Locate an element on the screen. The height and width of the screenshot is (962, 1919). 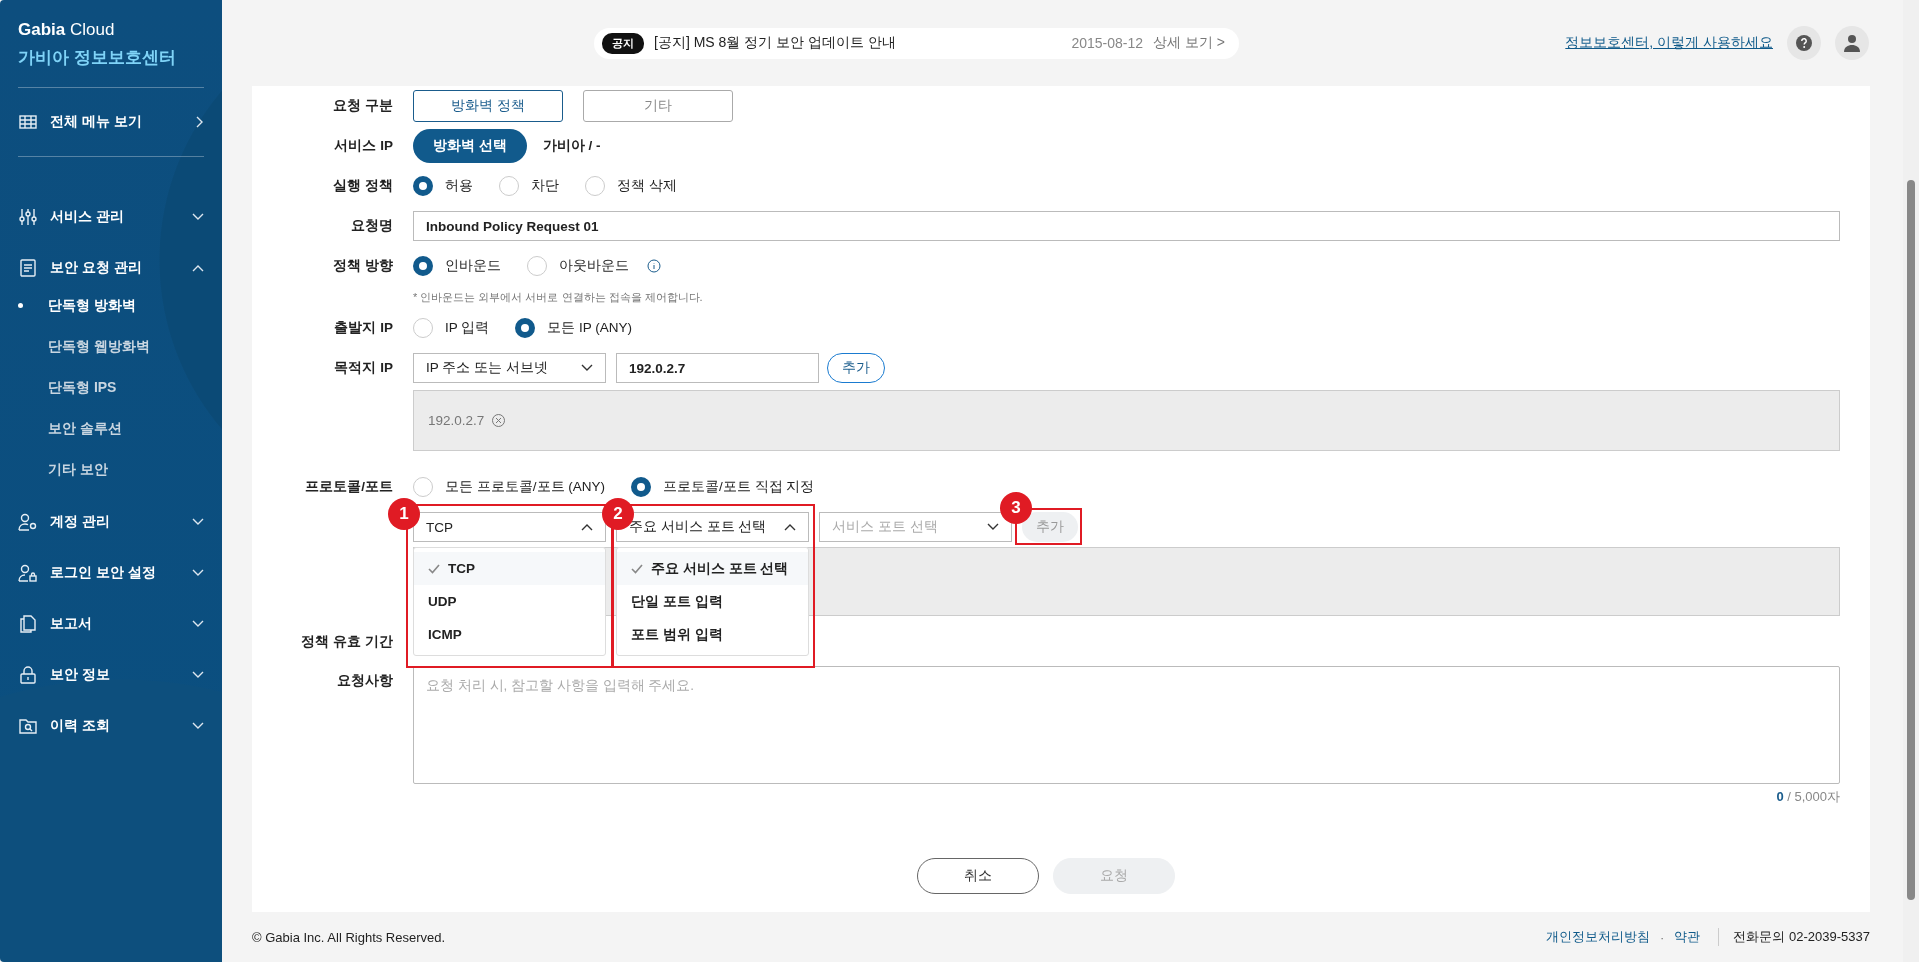
help-button is located at coordinates (1804, 43).